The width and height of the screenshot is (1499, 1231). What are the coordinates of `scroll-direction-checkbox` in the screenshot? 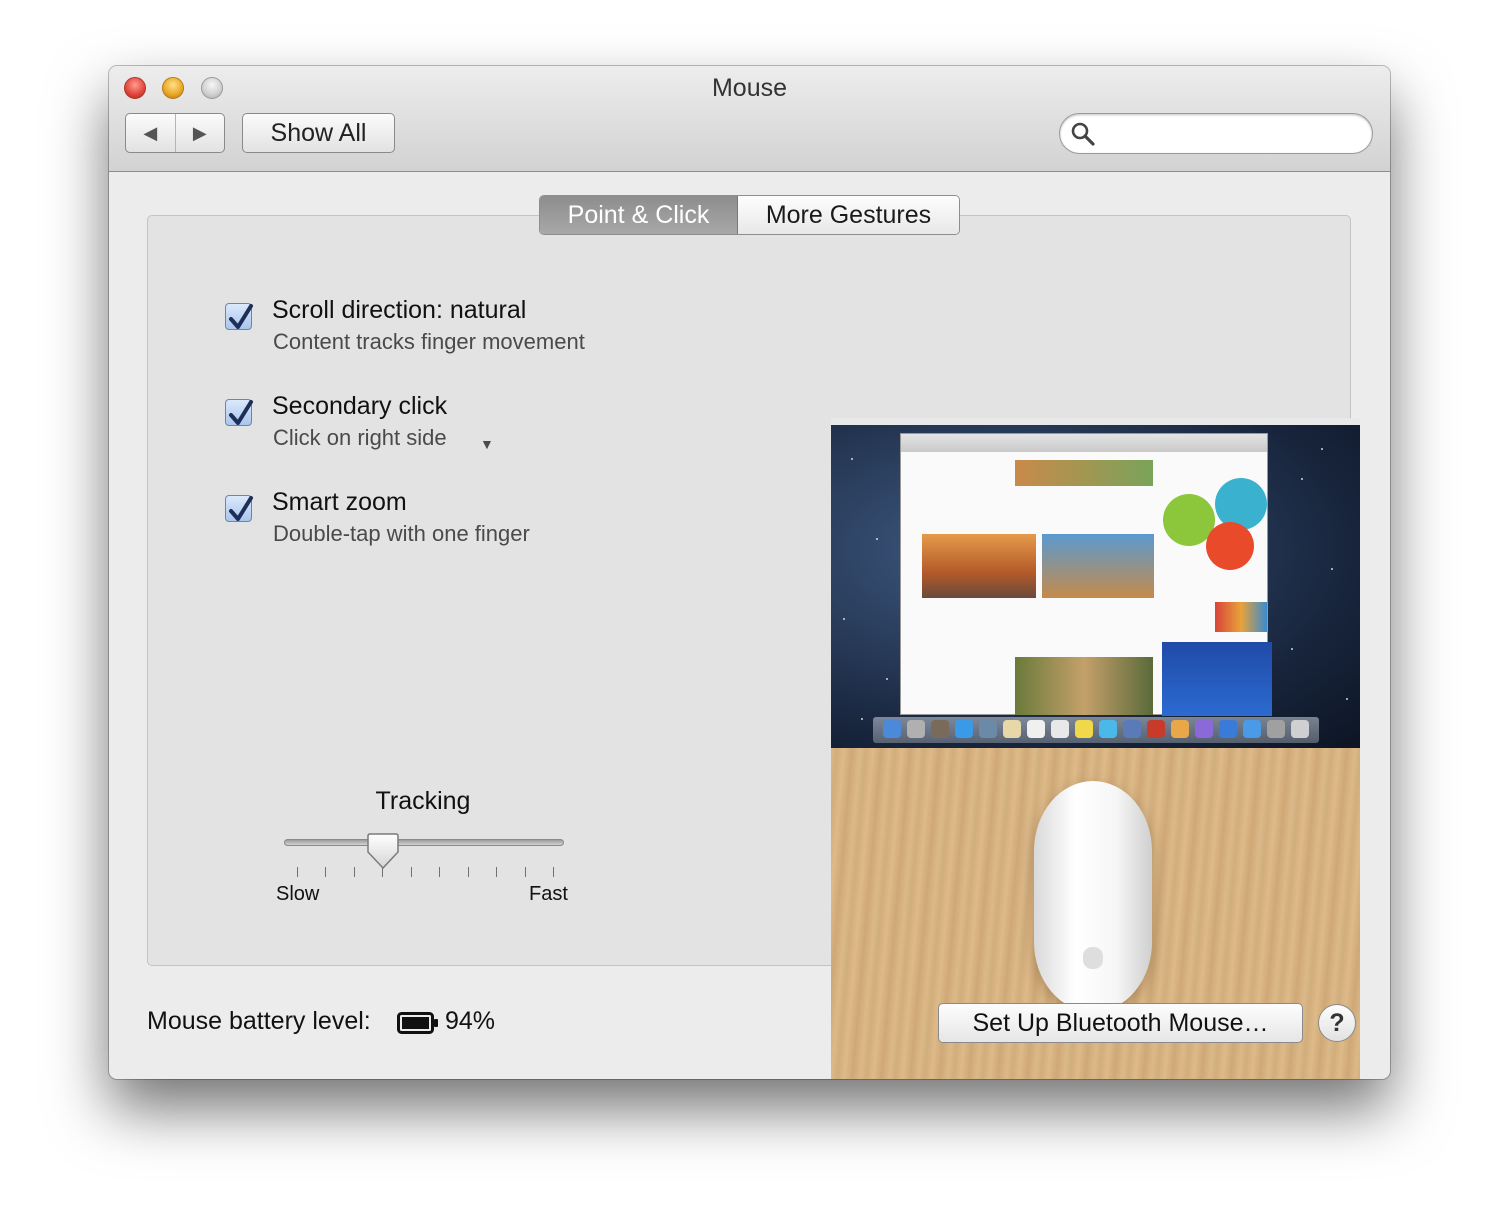 It's located at (239, 316).